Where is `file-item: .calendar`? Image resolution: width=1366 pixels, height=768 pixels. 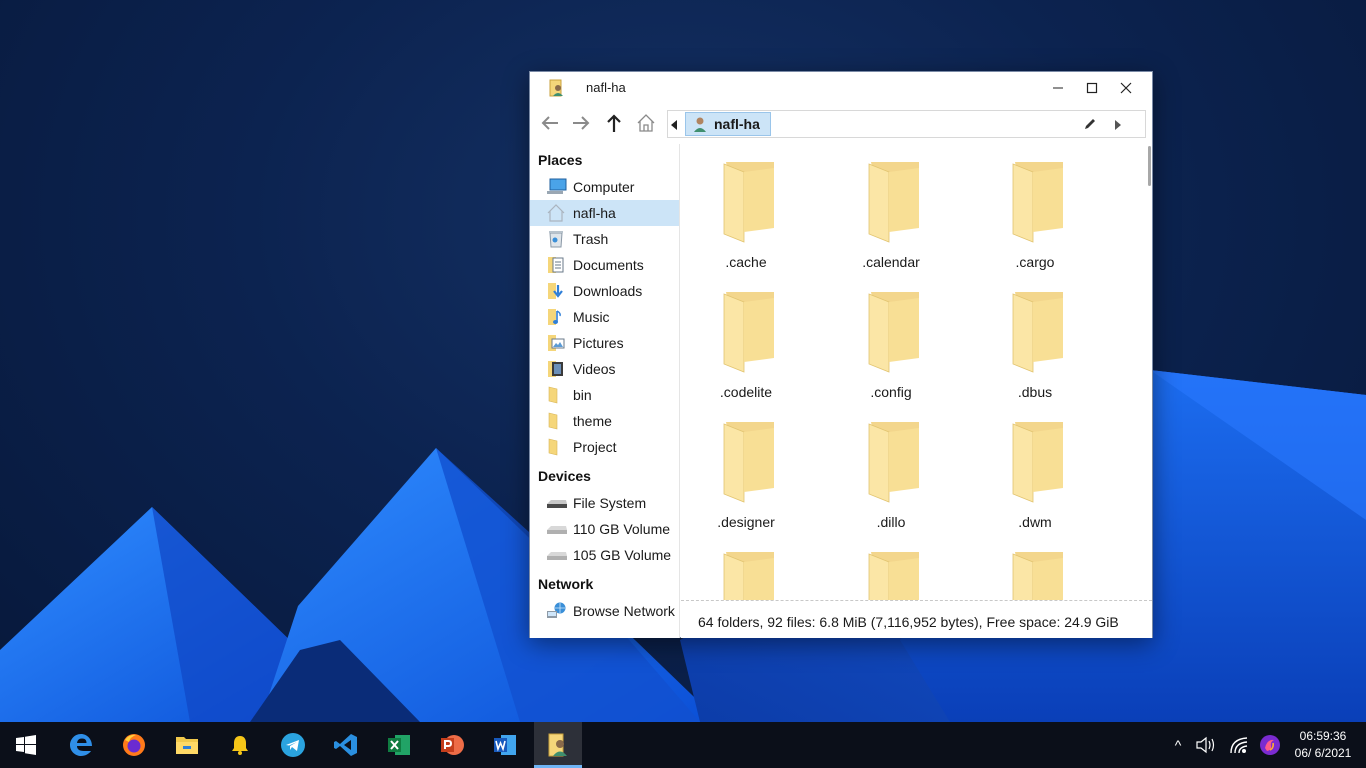
file-item: .calendar is located at coordinates (891, 207).